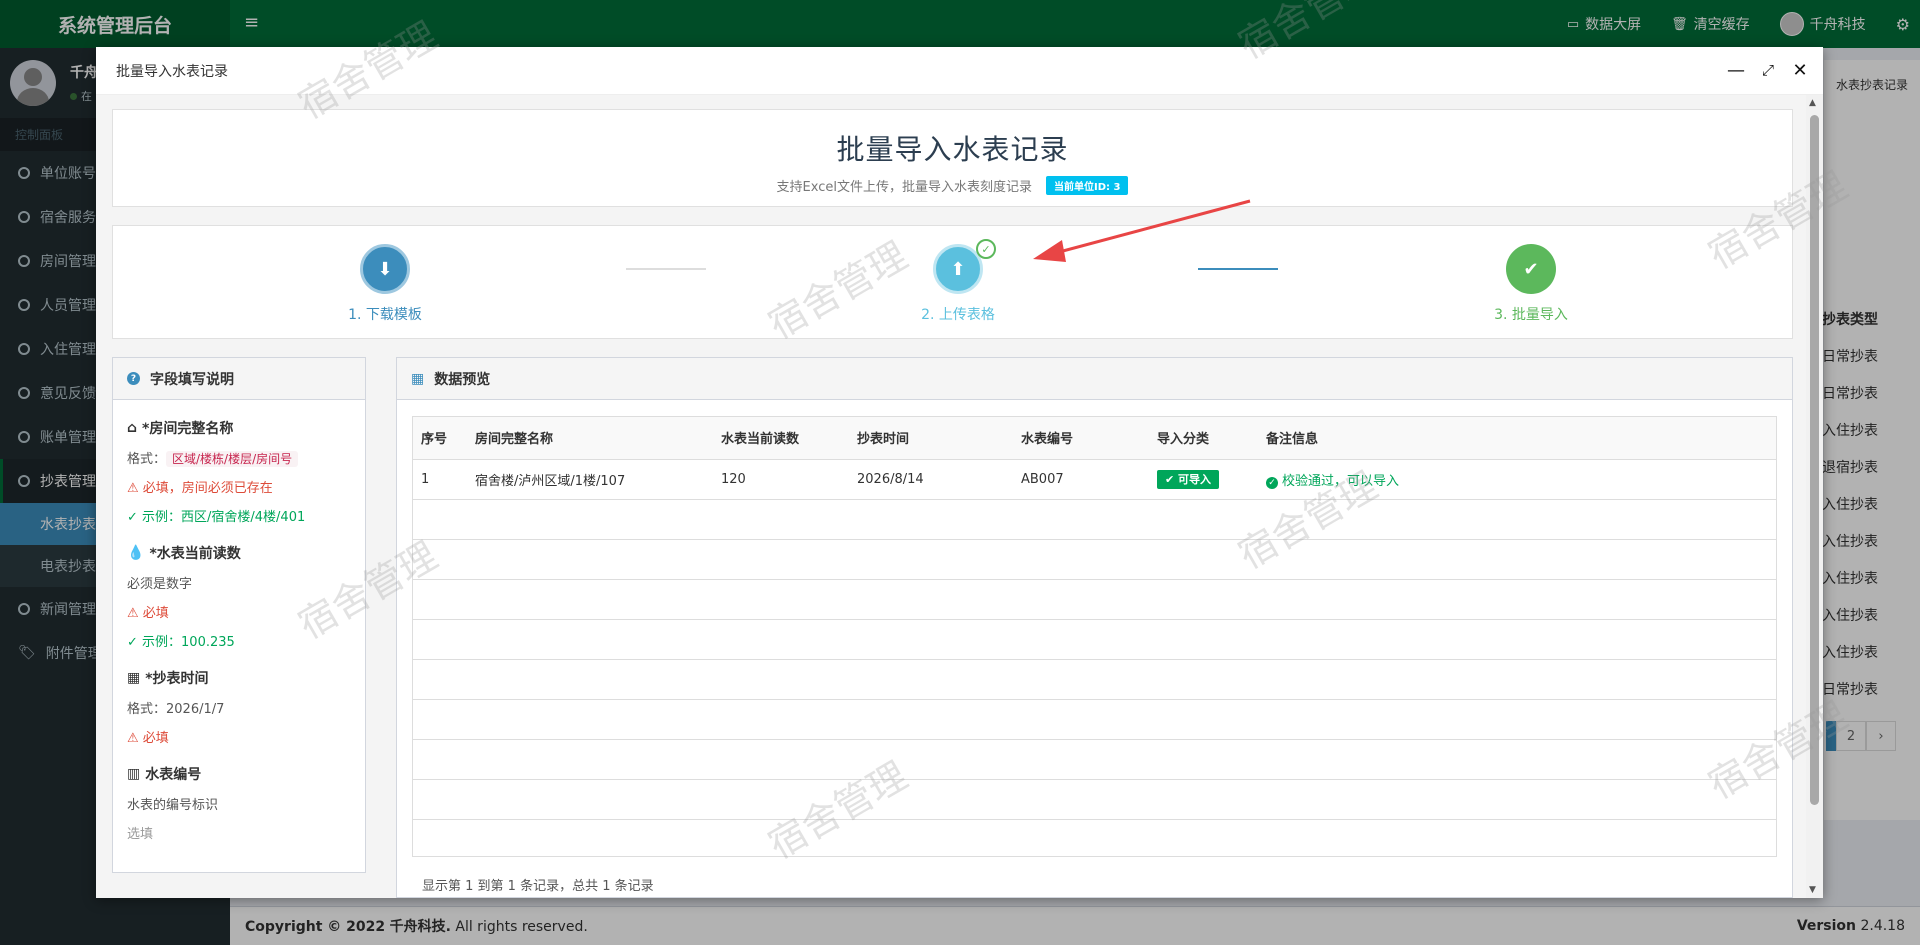  I want to click on pagination-info: 显示第 1 到第 1 条记录，总共 1 条记录, so click(538, 886).